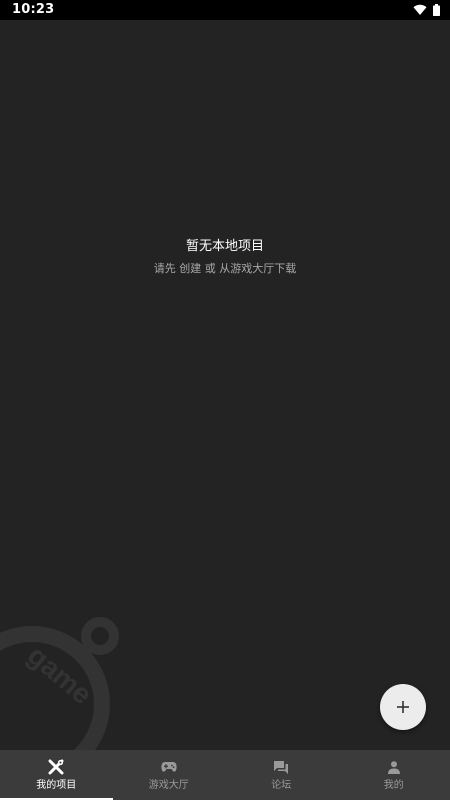 The width and height of the screenshot is (450, 800). What do you see at coordinates (393, 767) in the screenshot?
I see `person-icon` at bounding box center [393, 767].